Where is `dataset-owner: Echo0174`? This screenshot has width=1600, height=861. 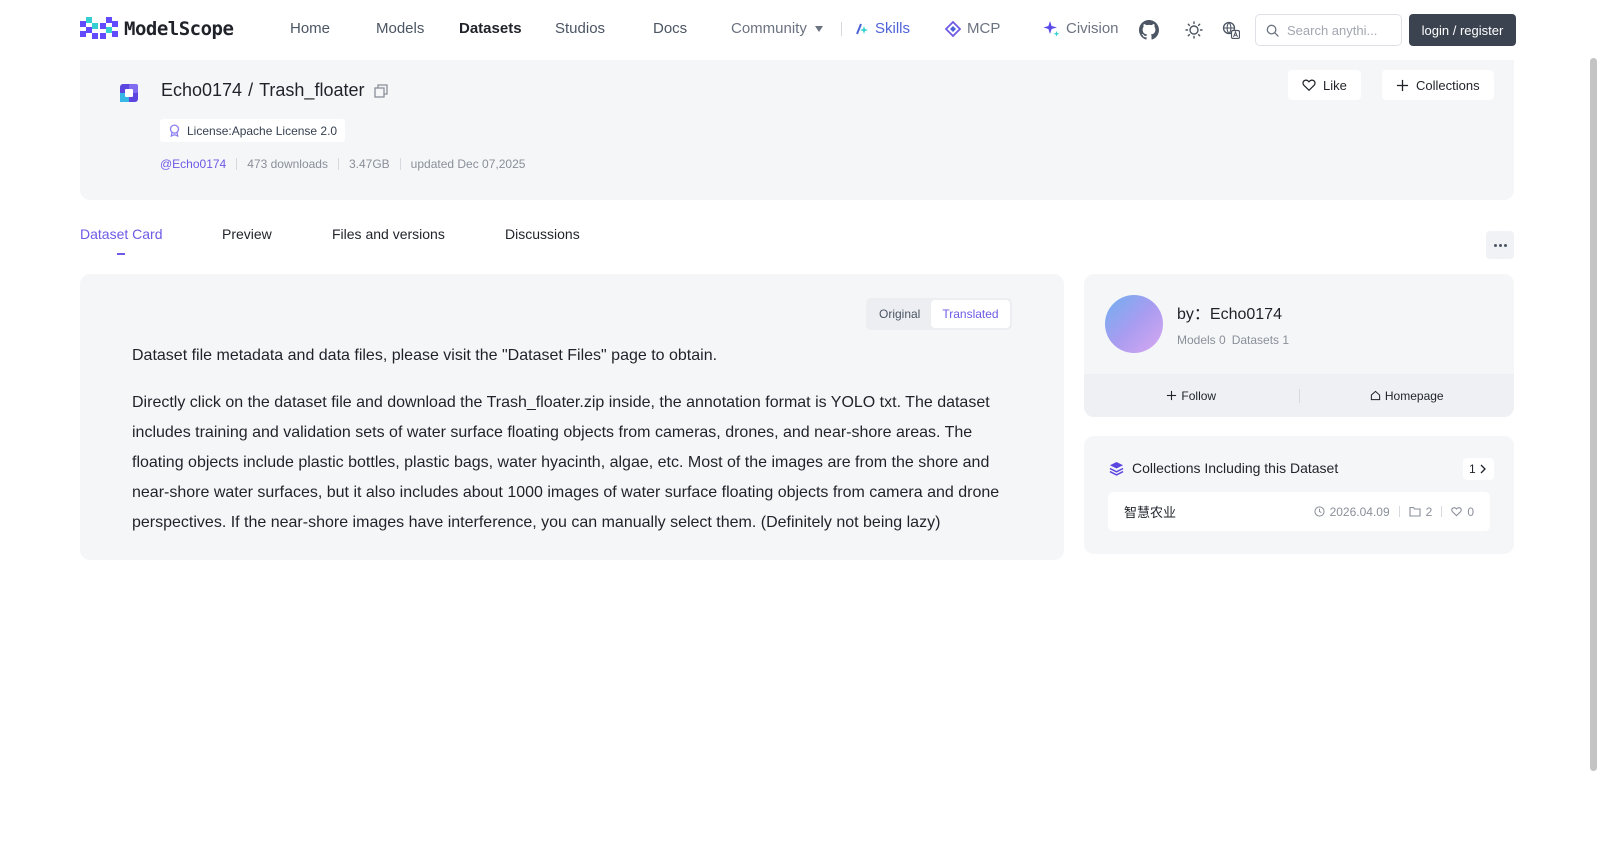 dataset-owner: Echo0174 is located at coordinates (201, 90).